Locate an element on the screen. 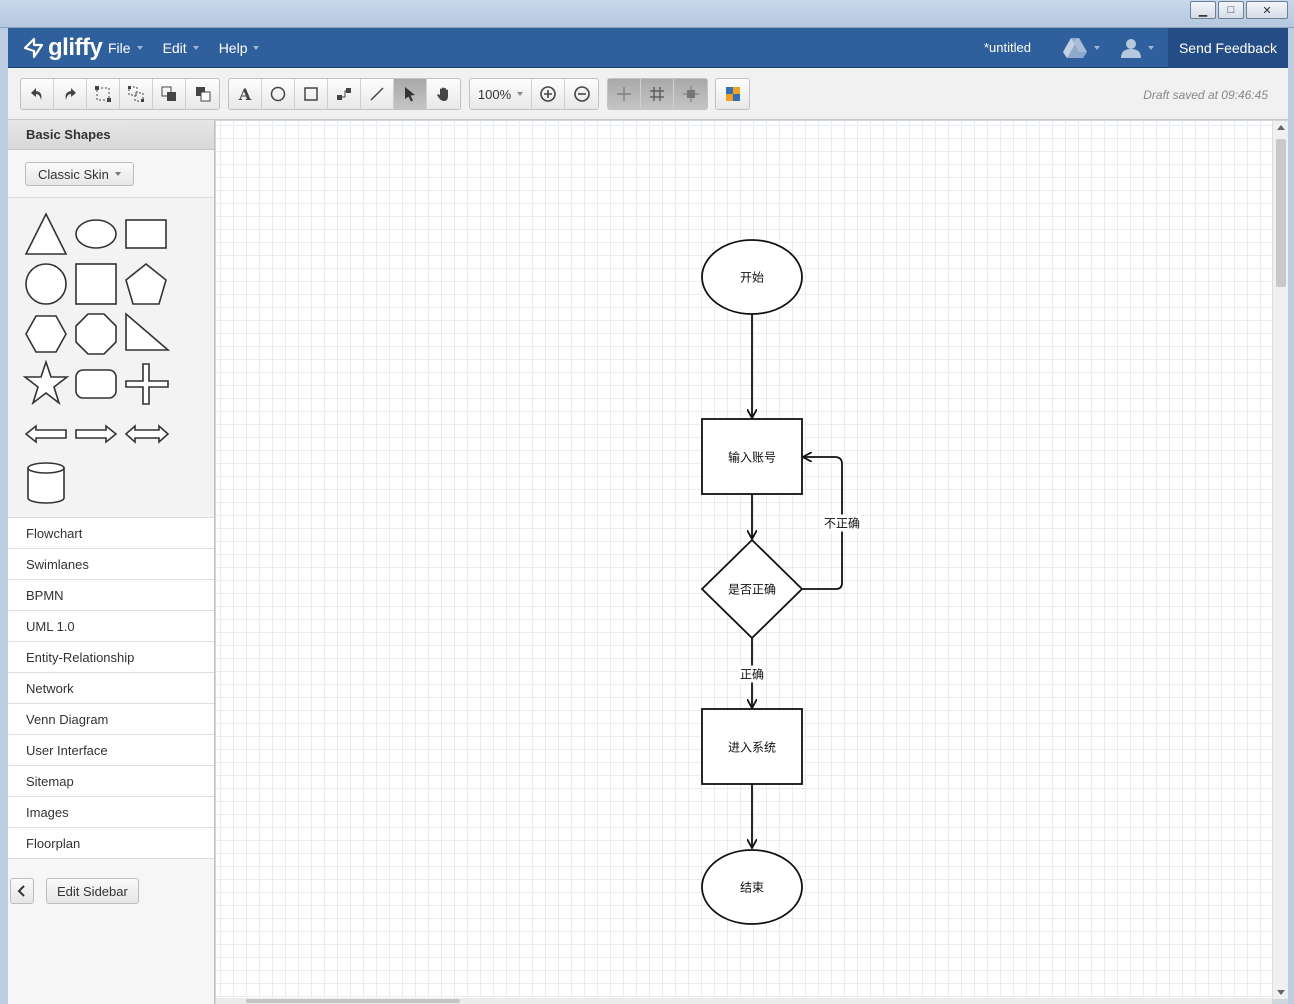  rectangle-tool-button is located at coordinates (311, 94).